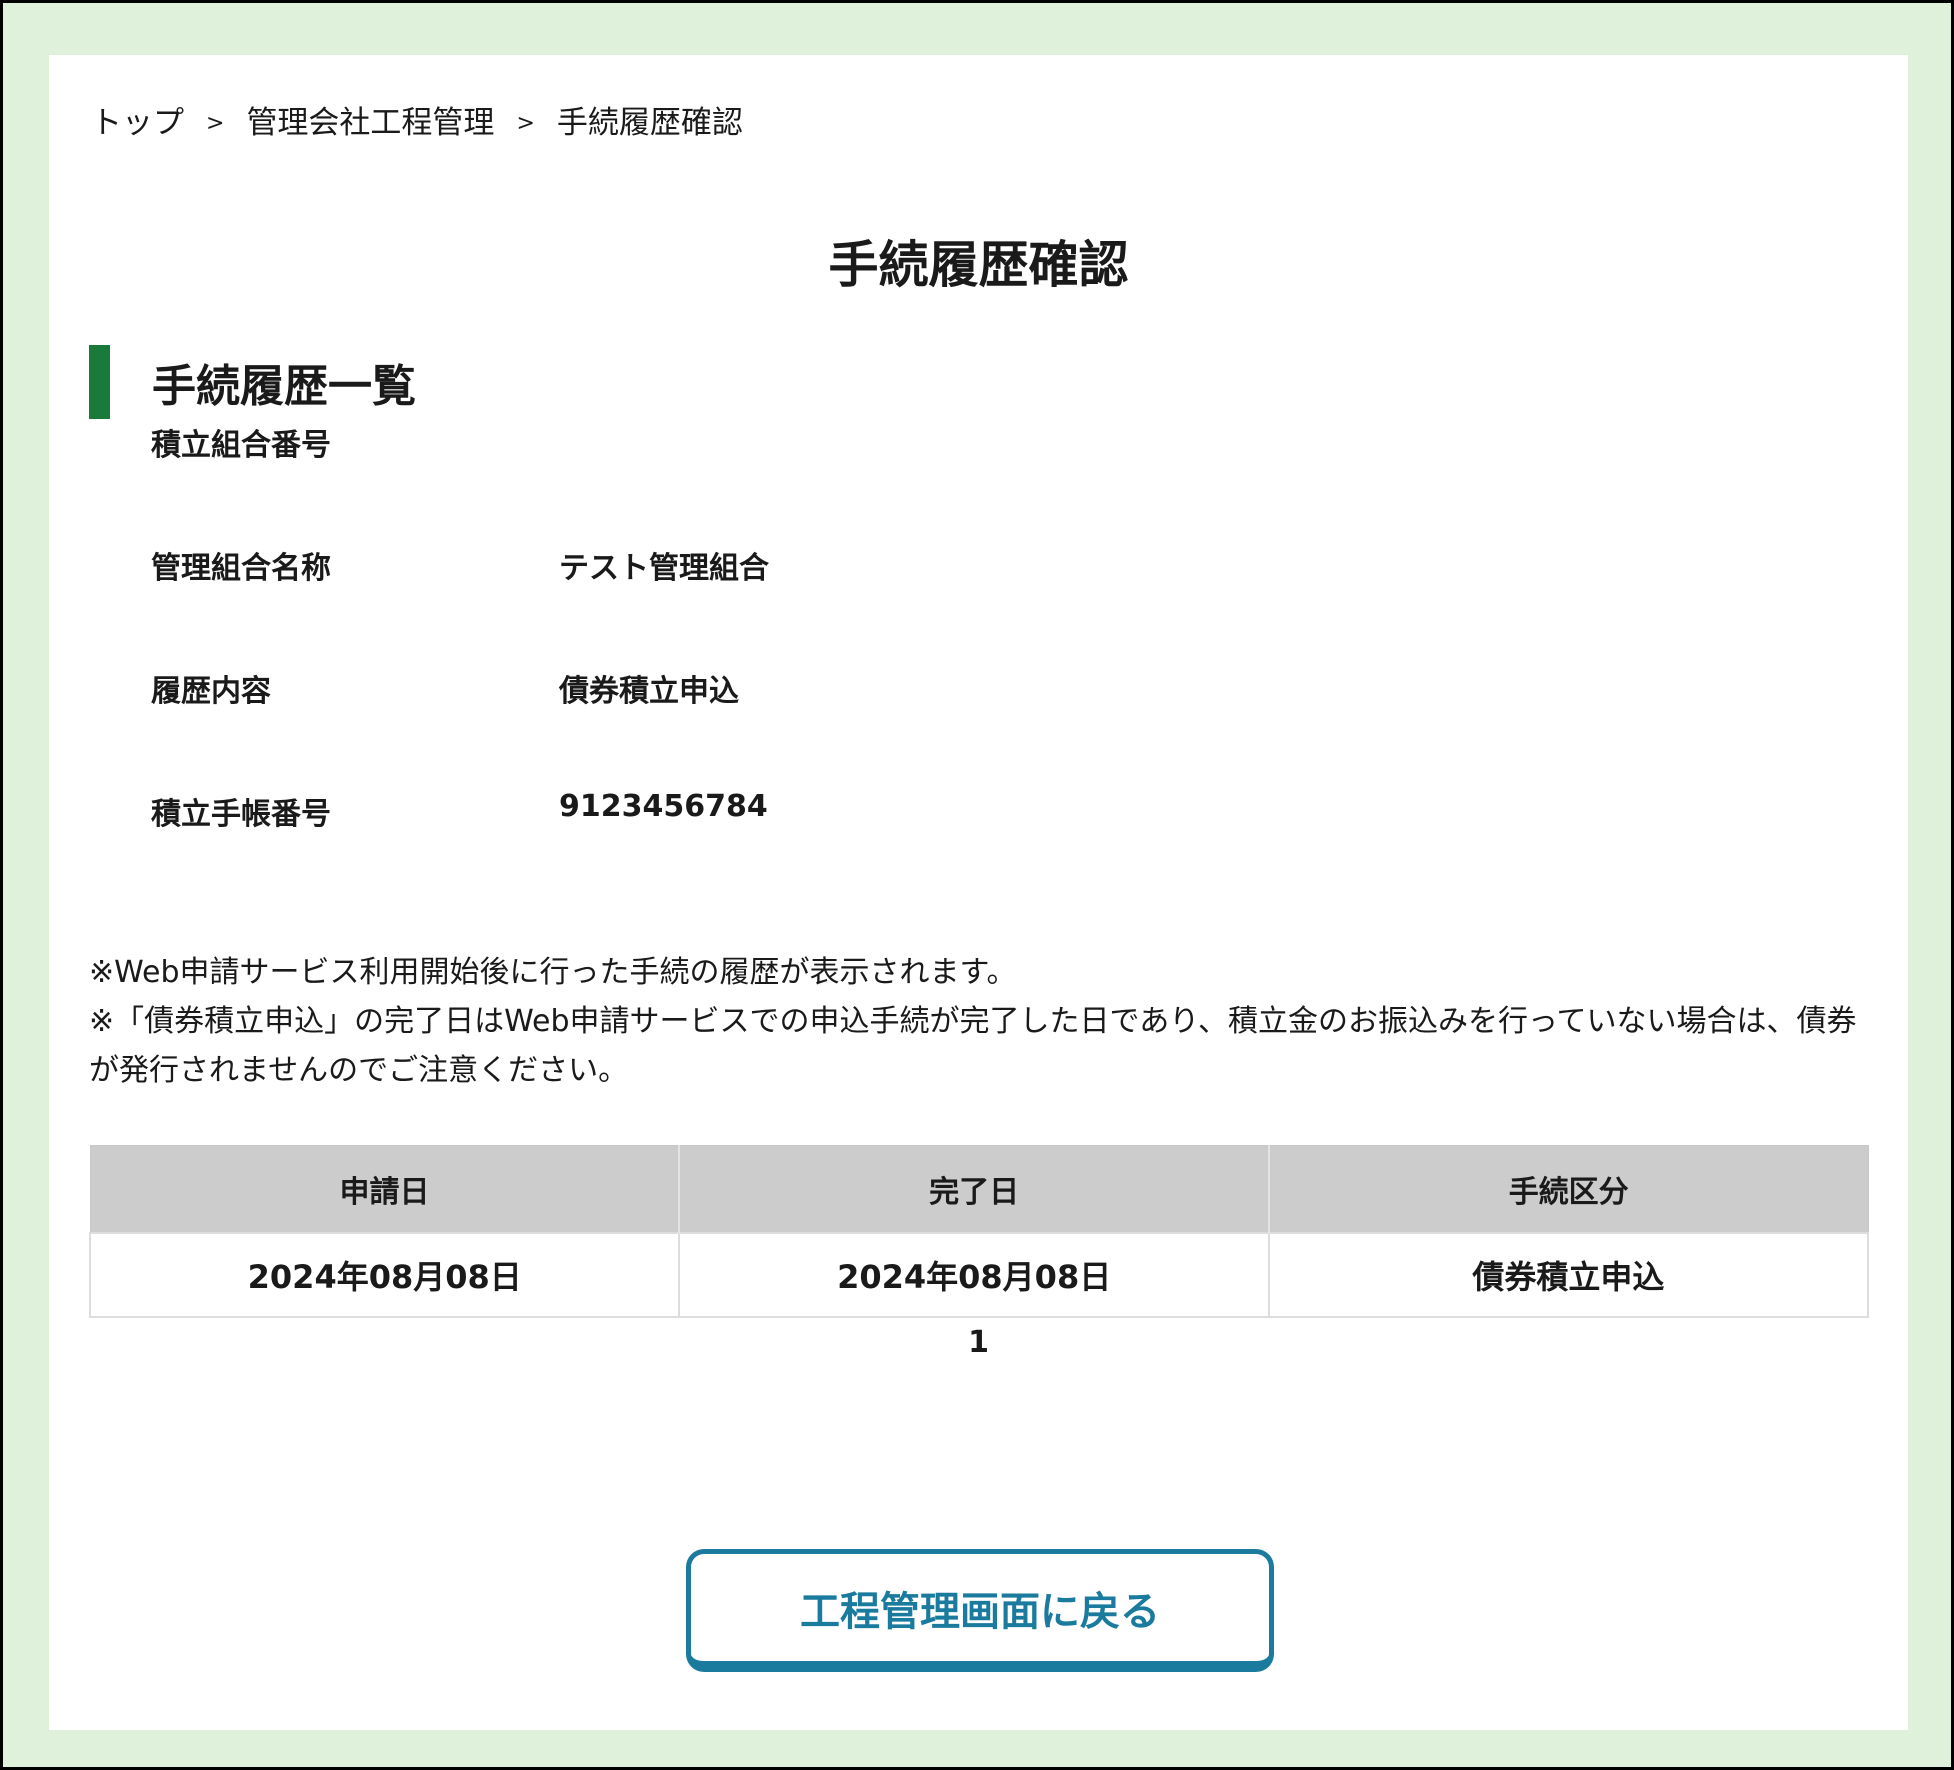 This screenshot has height=1770, width=1954. I want to click on column-header-application-date: 申請日, so click(385, 1189).